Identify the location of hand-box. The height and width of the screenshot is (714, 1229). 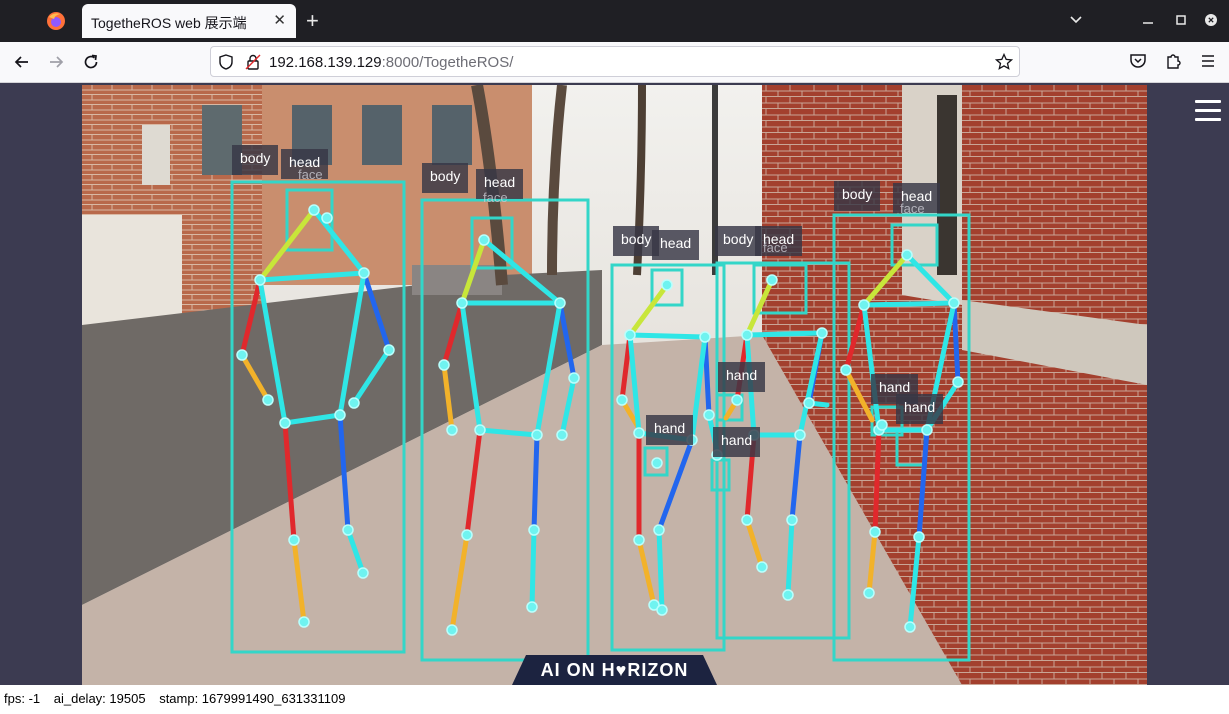
(720, 475).